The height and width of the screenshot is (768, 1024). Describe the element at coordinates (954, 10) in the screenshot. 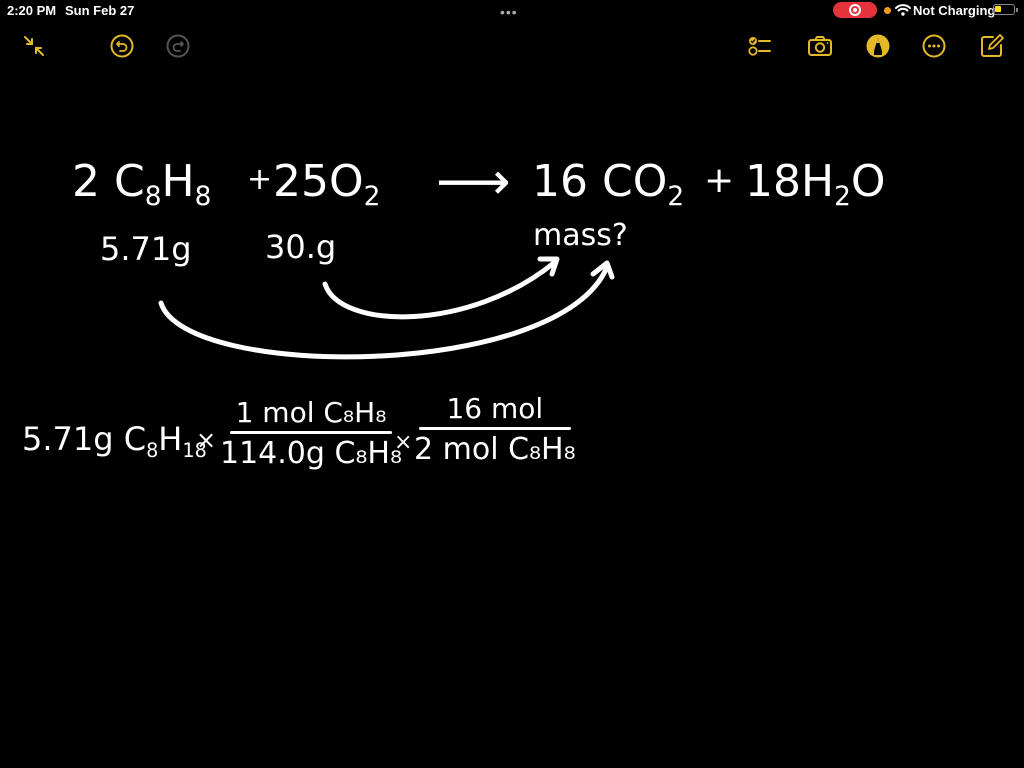

I see `charging-status: Not Charging` at that location.